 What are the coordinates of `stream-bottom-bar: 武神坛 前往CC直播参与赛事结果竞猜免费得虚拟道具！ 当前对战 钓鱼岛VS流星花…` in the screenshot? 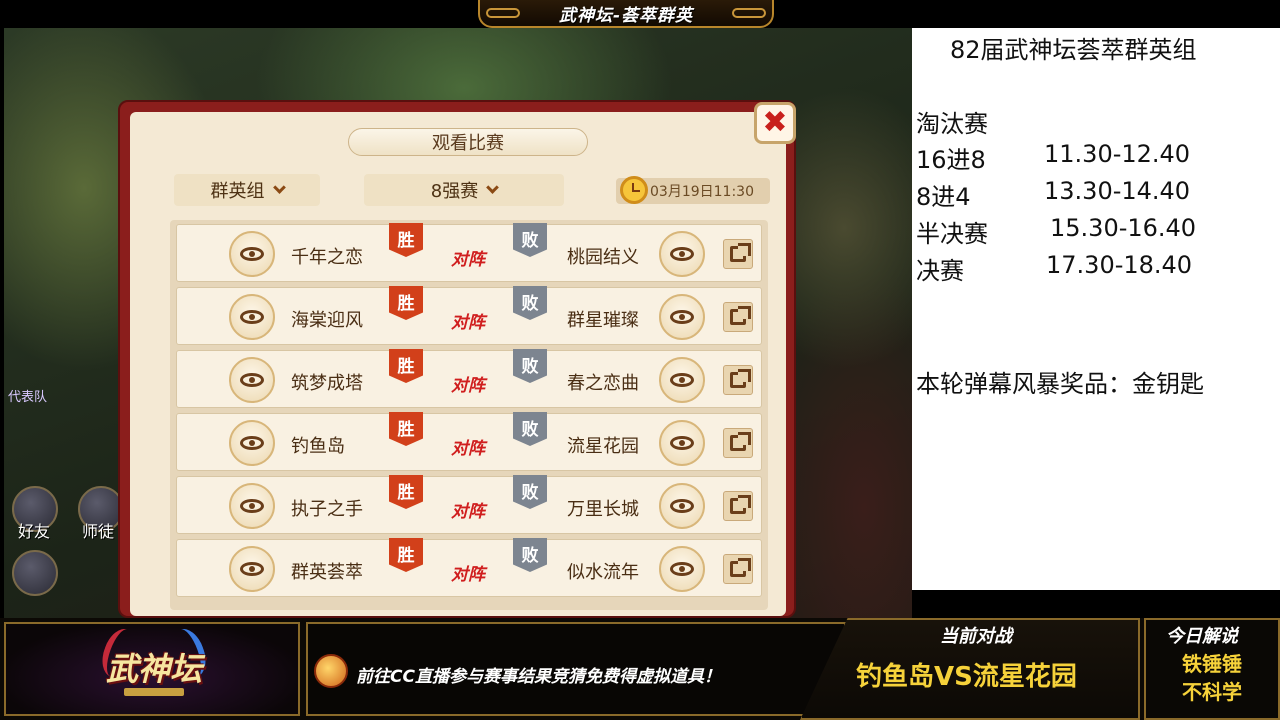 It's located at (640, 669).